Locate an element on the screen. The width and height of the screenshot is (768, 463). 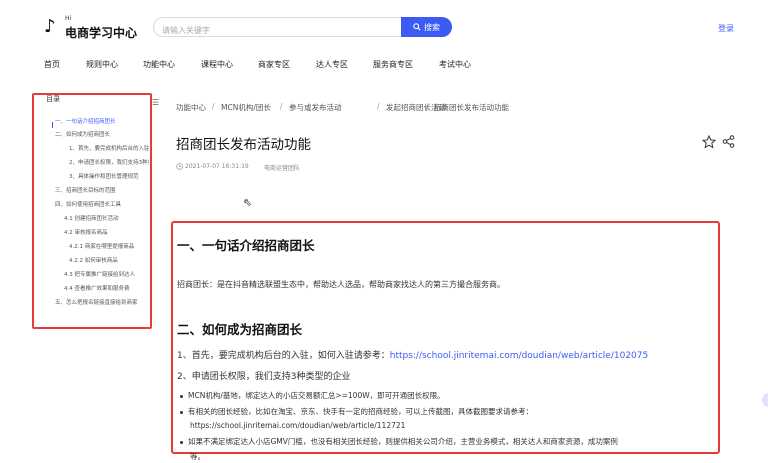
toc-item: 四、如何使用招商团长工具 is located at coordinates (101, 204).